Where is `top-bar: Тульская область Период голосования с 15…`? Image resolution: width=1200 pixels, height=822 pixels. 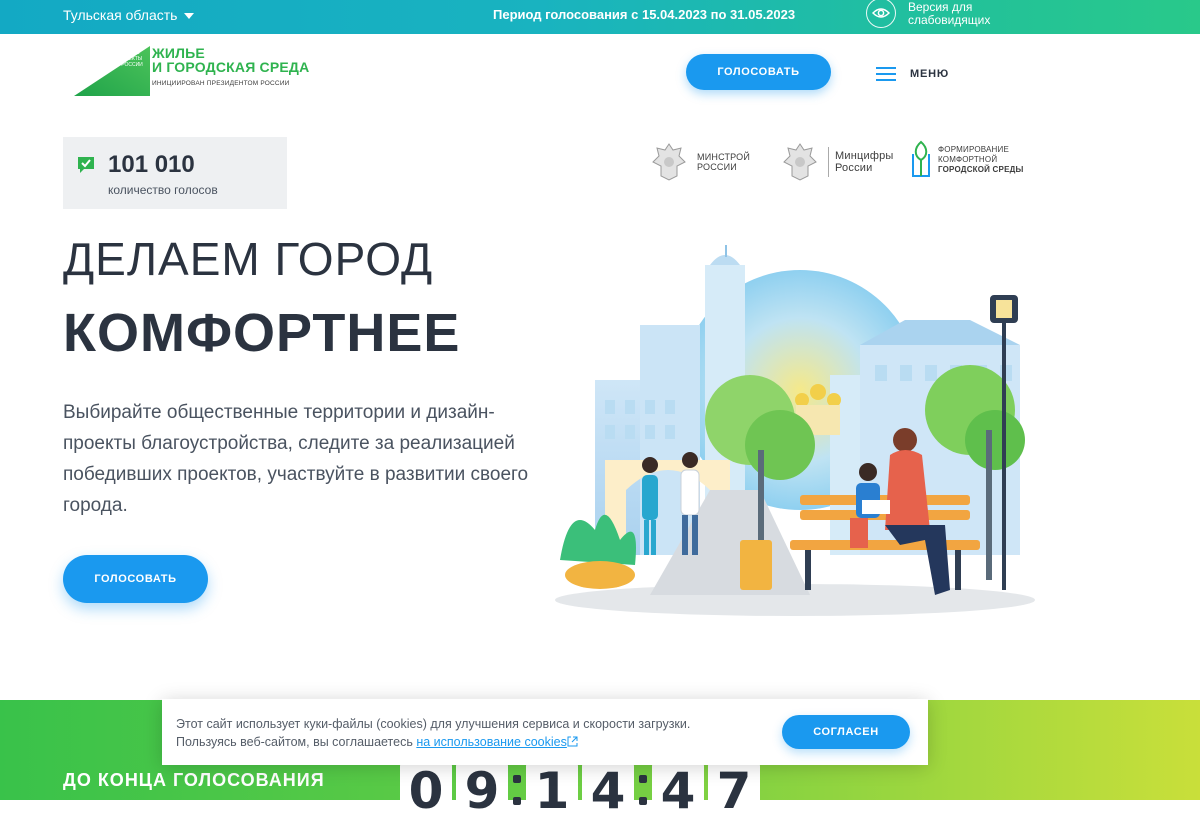
top-bar: Тульская область Период голосования с 15… is located at coordinates (600, 17).